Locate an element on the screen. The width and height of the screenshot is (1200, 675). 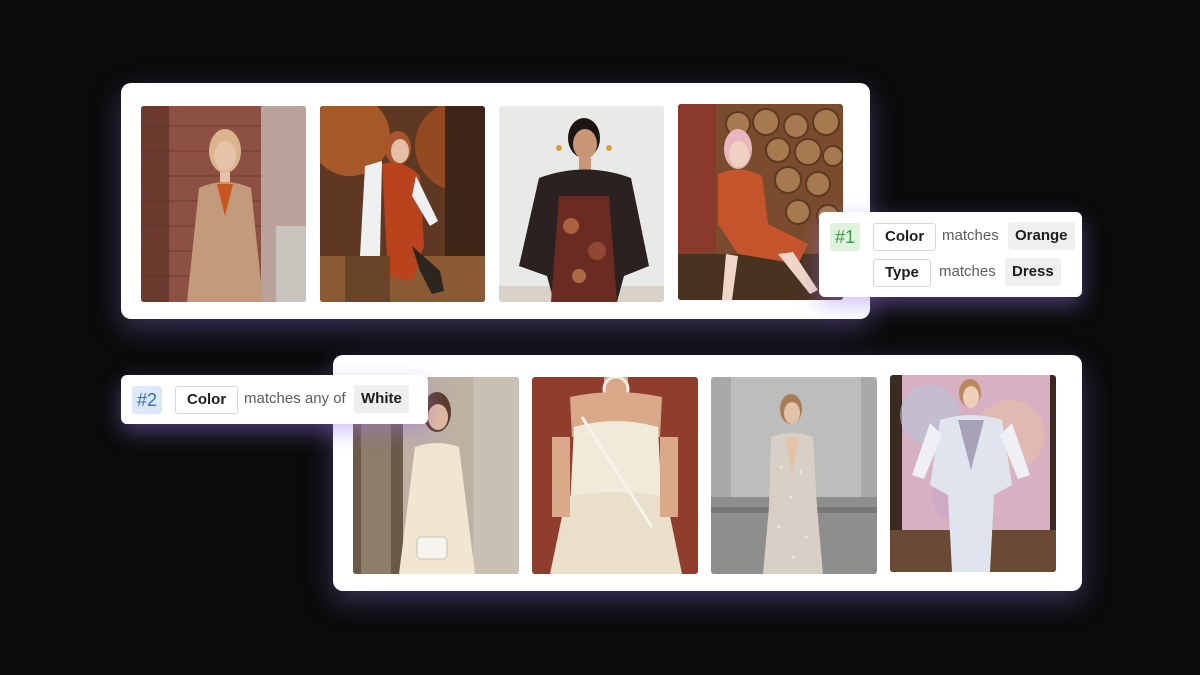
rule-number-badge: #1 is located at coordinates (845, 237).